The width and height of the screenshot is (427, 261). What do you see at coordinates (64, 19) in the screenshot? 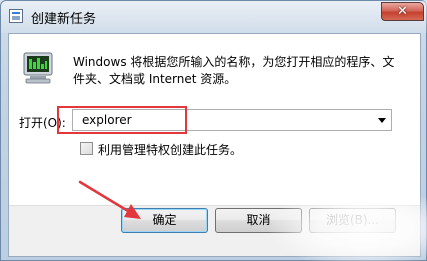
I see `window-title: 创建新任务` at bounding box center [64, 19].